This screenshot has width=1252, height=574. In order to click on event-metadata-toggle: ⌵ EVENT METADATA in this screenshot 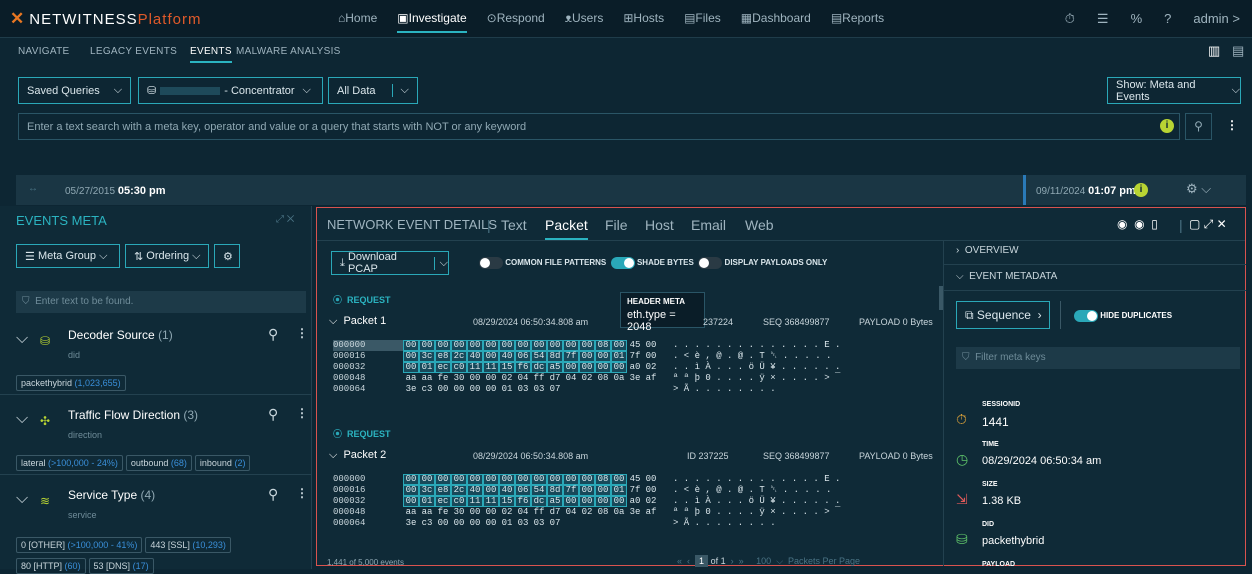, I will do `click(1006, 276)`.